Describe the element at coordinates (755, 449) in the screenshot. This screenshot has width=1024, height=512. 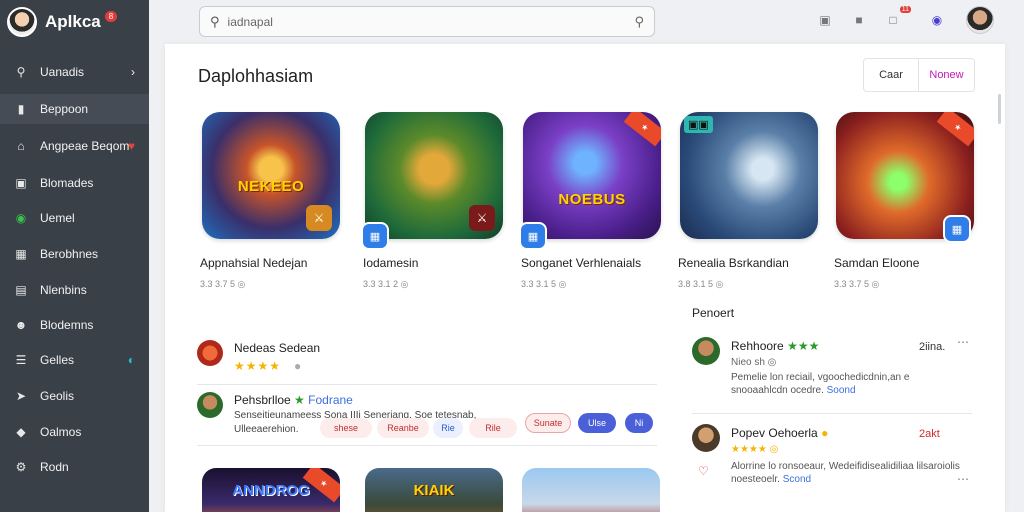
I see `review-sub: ★★★★ ◎` at that location.